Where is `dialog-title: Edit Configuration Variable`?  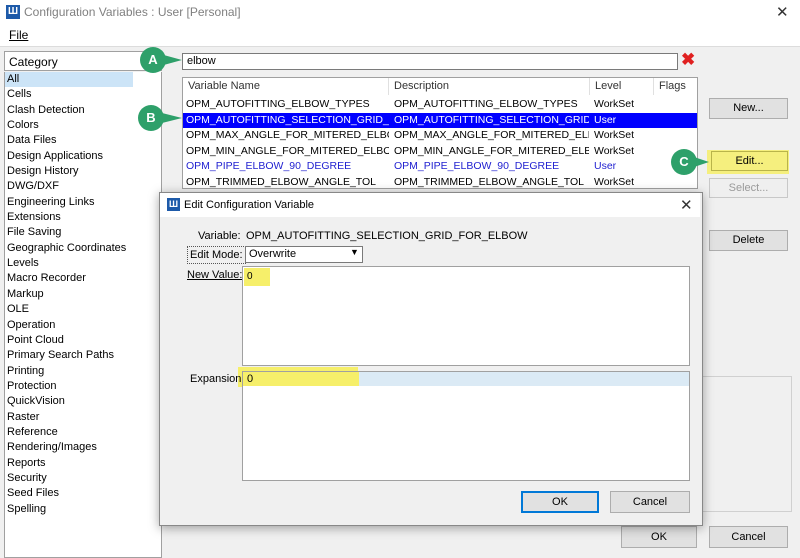 dialog-title: Edit Configuration Variable is located at coordinates (249, 205).